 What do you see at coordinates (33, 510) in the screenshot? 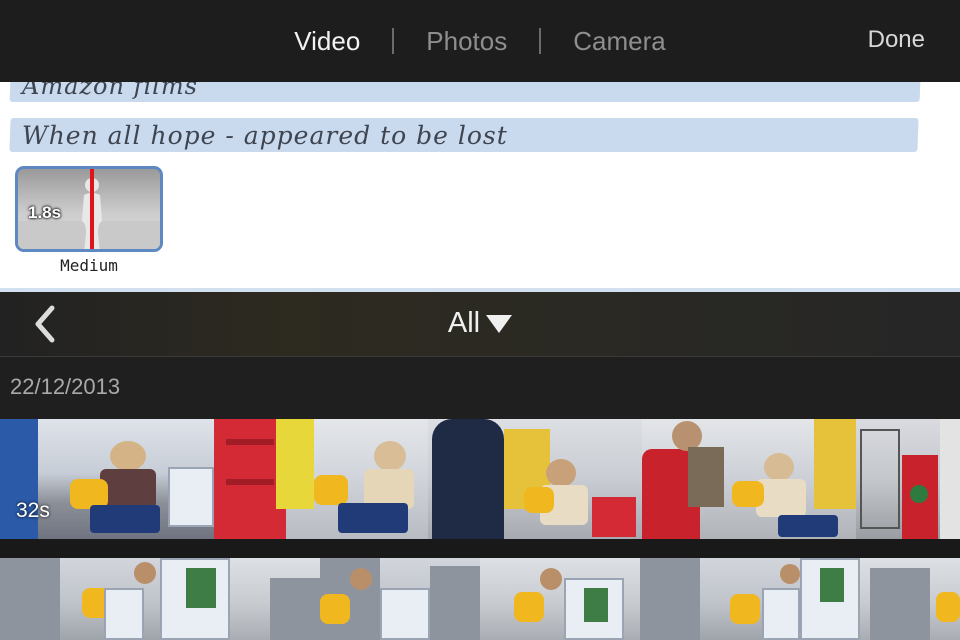
I see `clip-duration: 32s` at bounding box center [33, 510].